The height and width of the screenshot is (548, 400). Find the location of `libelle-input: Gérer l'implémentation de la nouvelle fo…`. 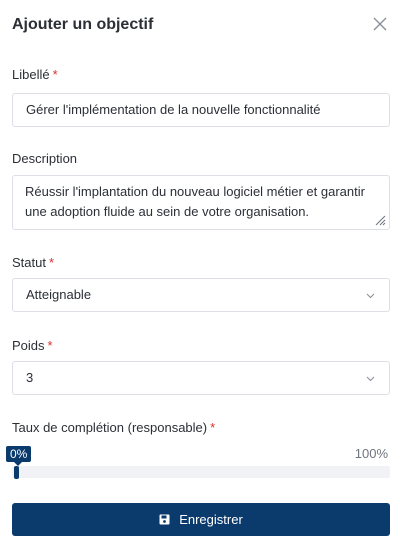

libelle-input: Gérer l'implémentation de la nouvelle fo… is located at coordinates (201, 110).